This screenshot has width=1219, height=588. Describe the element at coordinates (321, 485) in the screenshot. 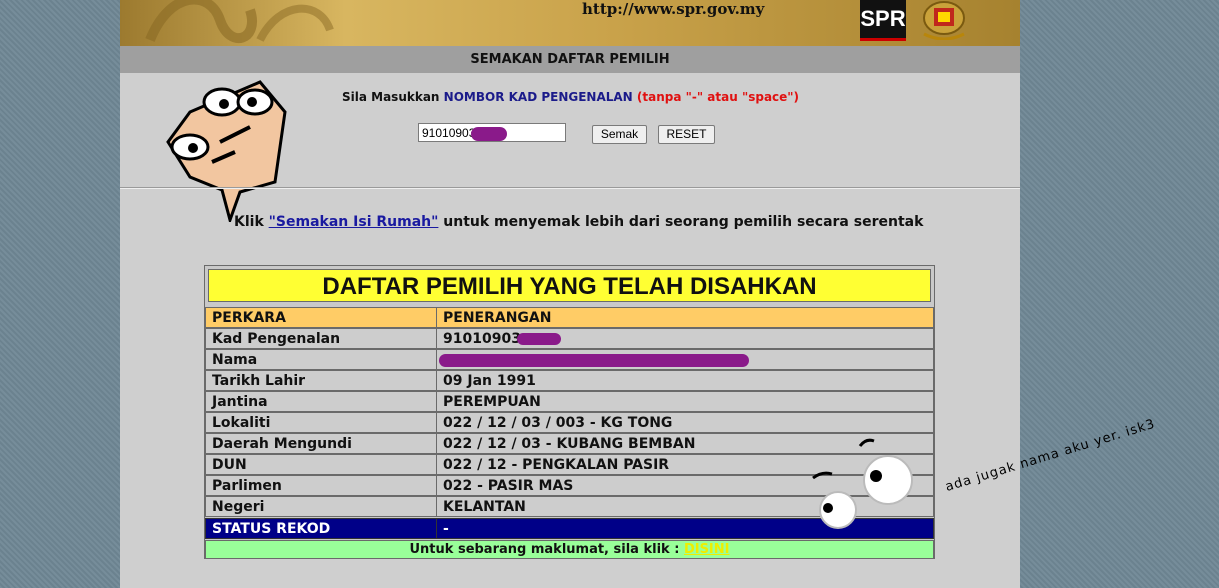

I see `row-label: Parlimen` at that location.